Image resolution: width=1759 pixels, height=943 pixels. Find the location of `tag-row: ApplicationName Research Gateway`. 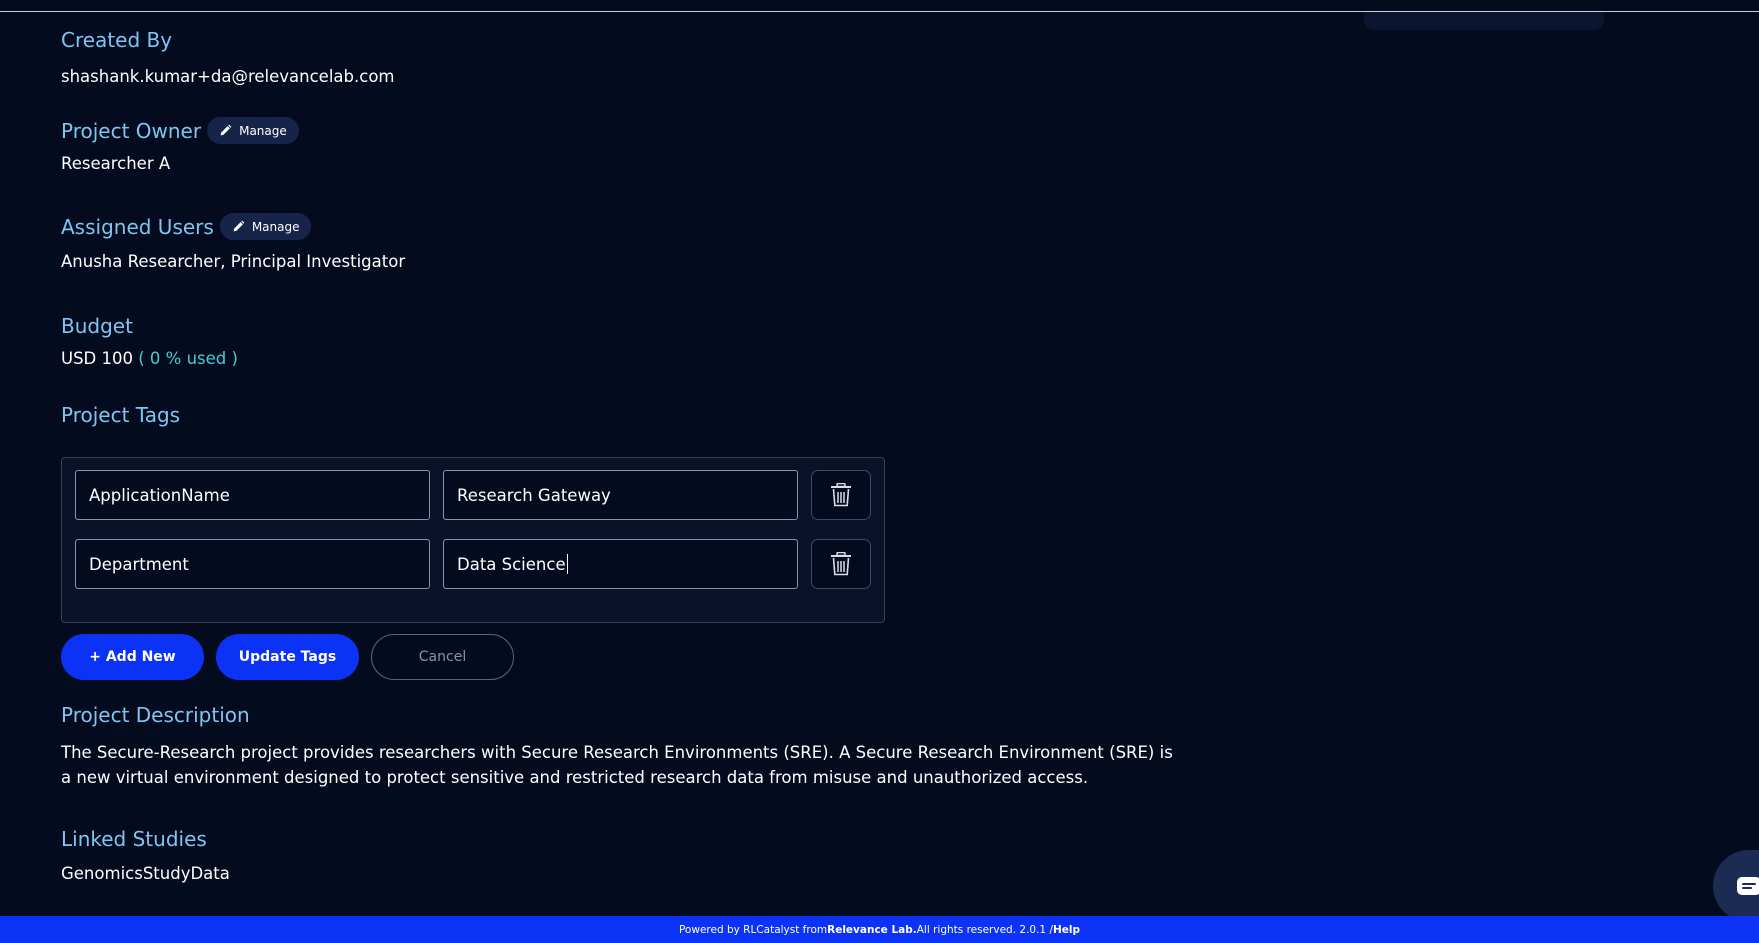

tag-row: ApplicationName Research Gateway is located at coordinates (473, 495).